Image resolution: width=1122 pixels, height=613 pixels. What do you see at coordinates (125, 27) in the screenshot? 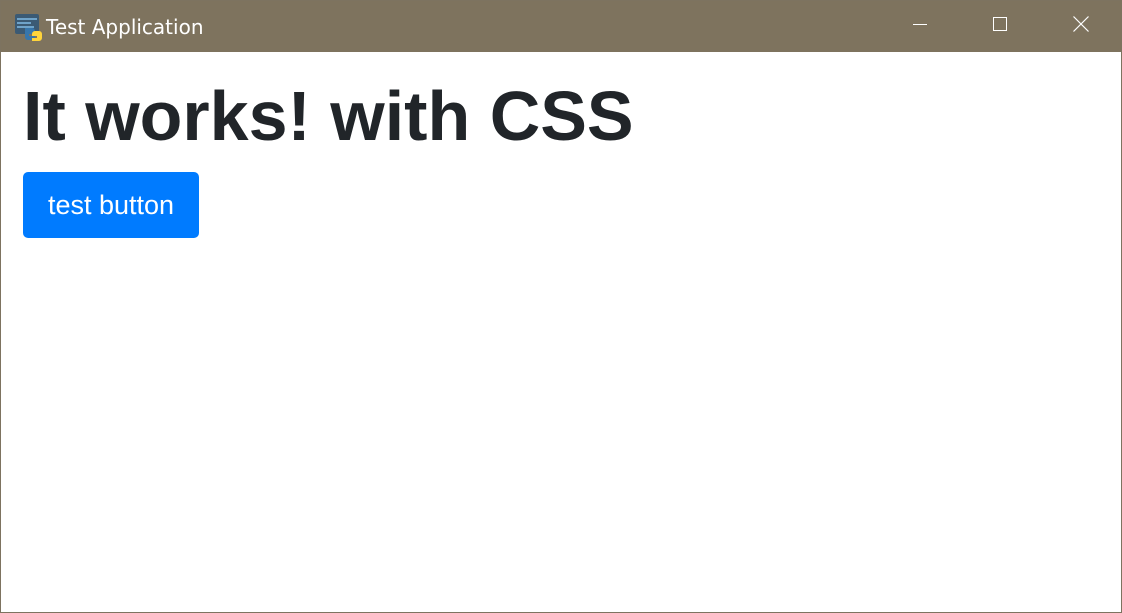
I see `window-title: Test Application` at bounding box center [125, 27].